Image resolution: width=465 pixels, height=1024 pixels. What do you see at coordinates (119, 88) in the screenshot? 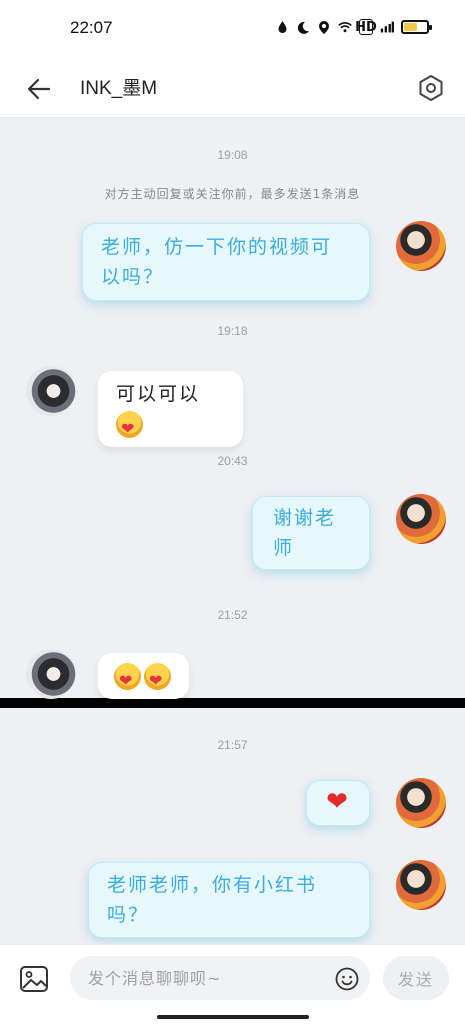
I see `conversation-title: INK_墨M` at bounding box center [119, 88].